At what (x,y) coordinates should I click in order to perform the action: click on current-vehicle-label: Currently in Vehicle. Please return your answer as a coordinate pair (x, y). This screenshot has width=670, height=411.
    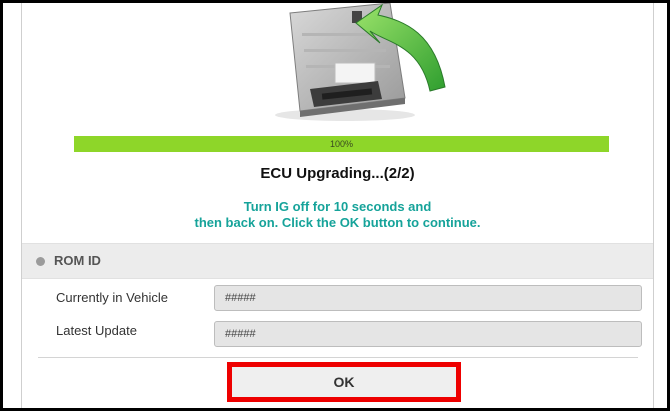
    Looking at the image, I should click on (112, 297).